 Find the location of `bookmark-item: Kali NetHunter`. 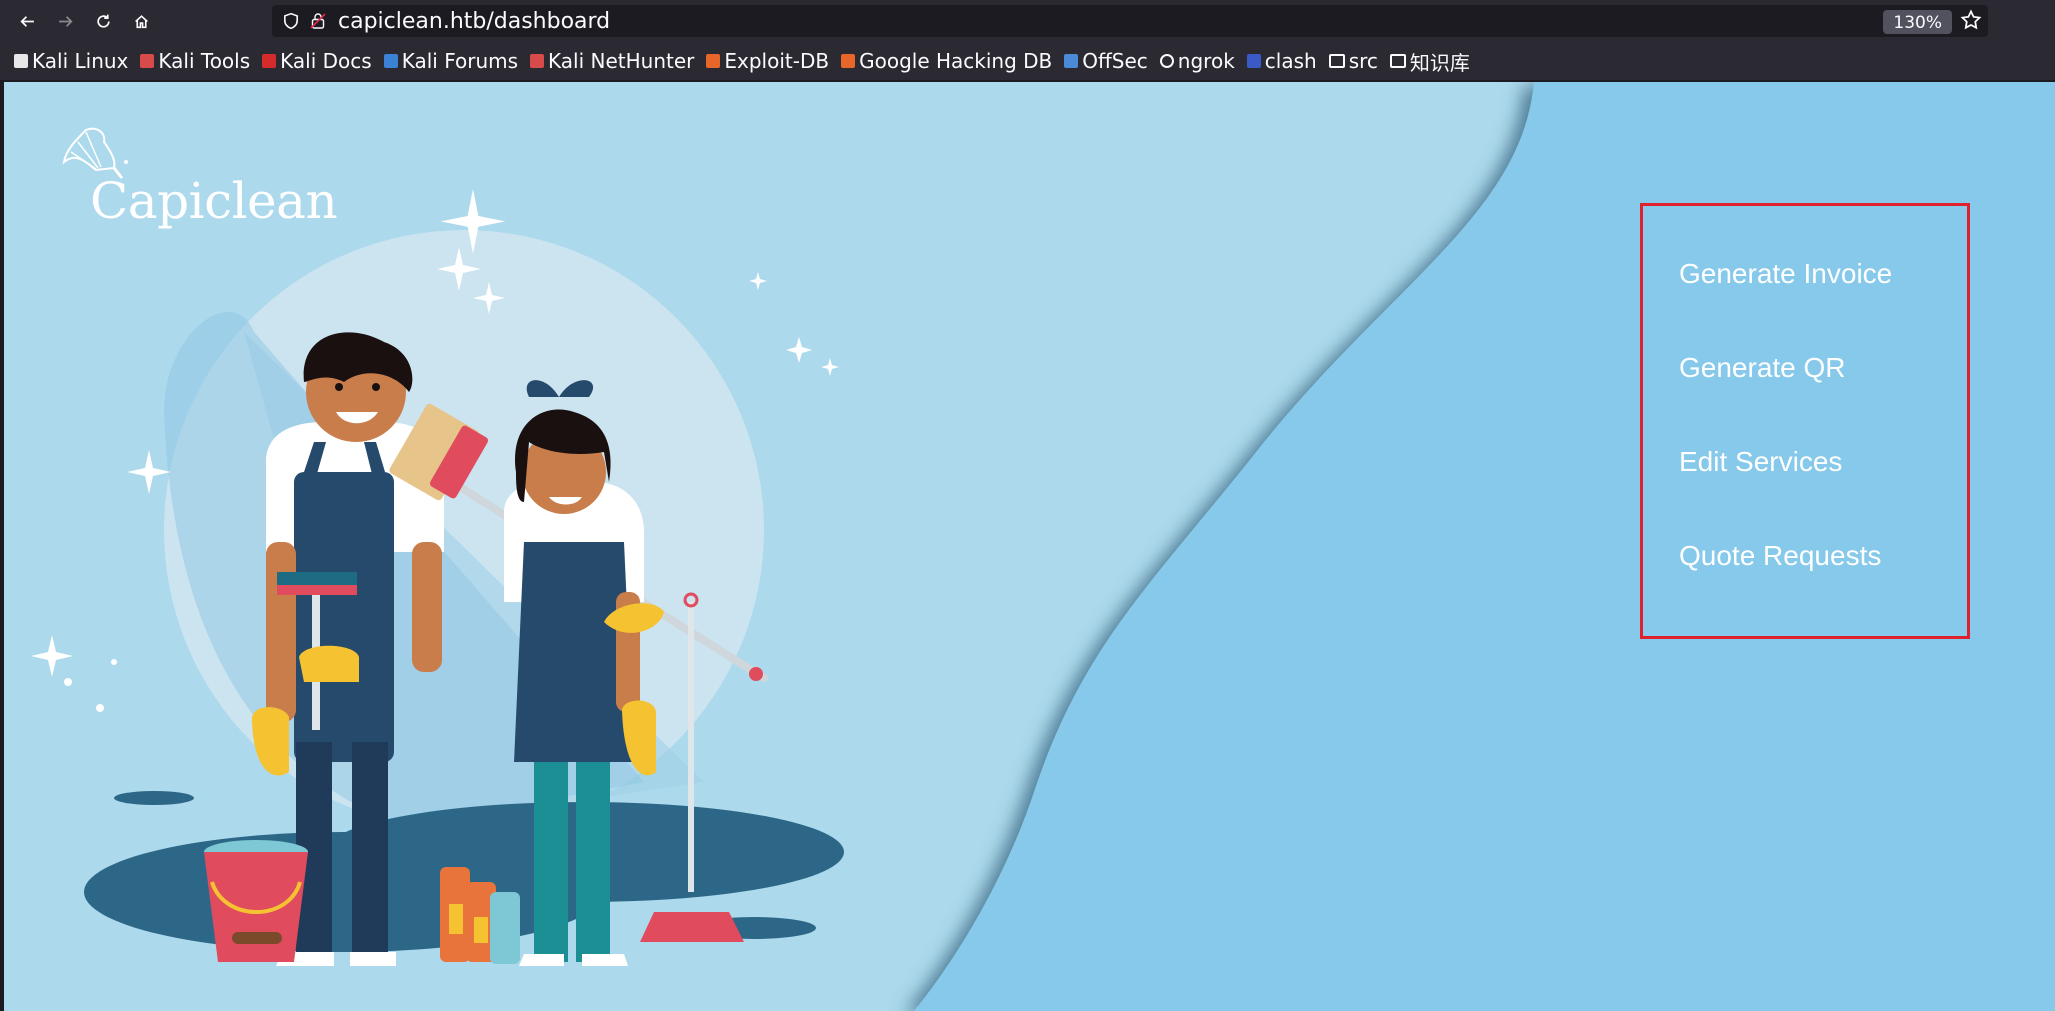

bookmark-item: Kali NetHunter is located at coordinates (612, 61).